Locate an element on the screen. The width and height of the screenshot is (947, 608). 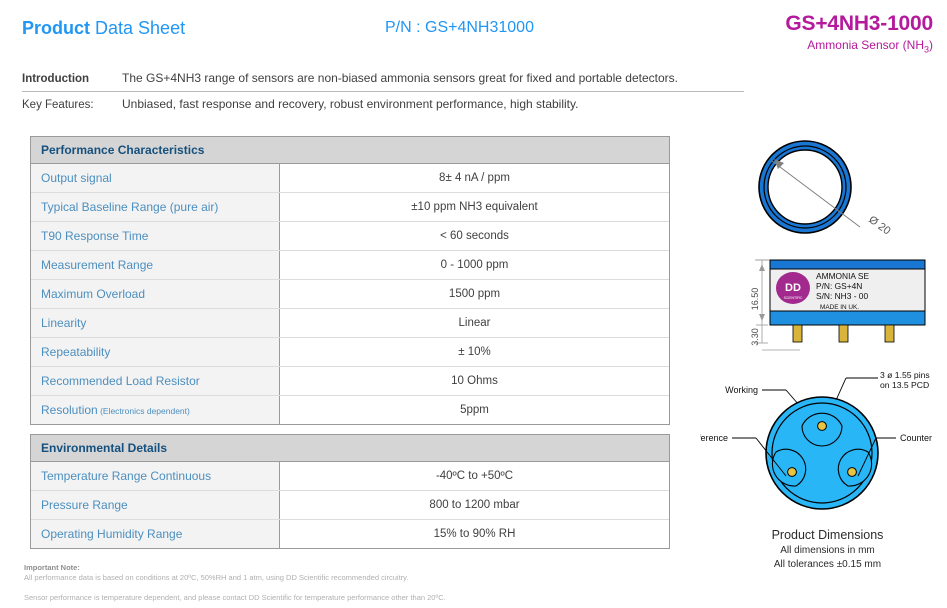
table-row: Recommended Load Resistor 10 Ohms is located at coordinates (350, 381).